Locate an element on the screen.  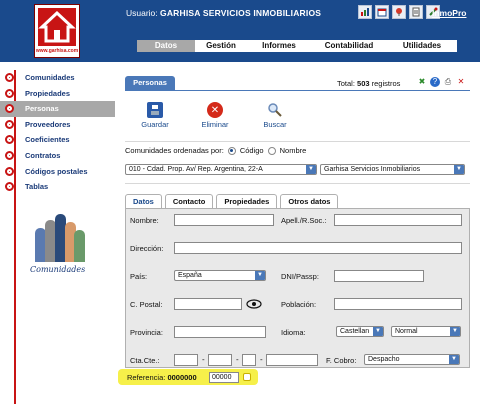
user-label: Usuario: is located at coordinates (142, 13).